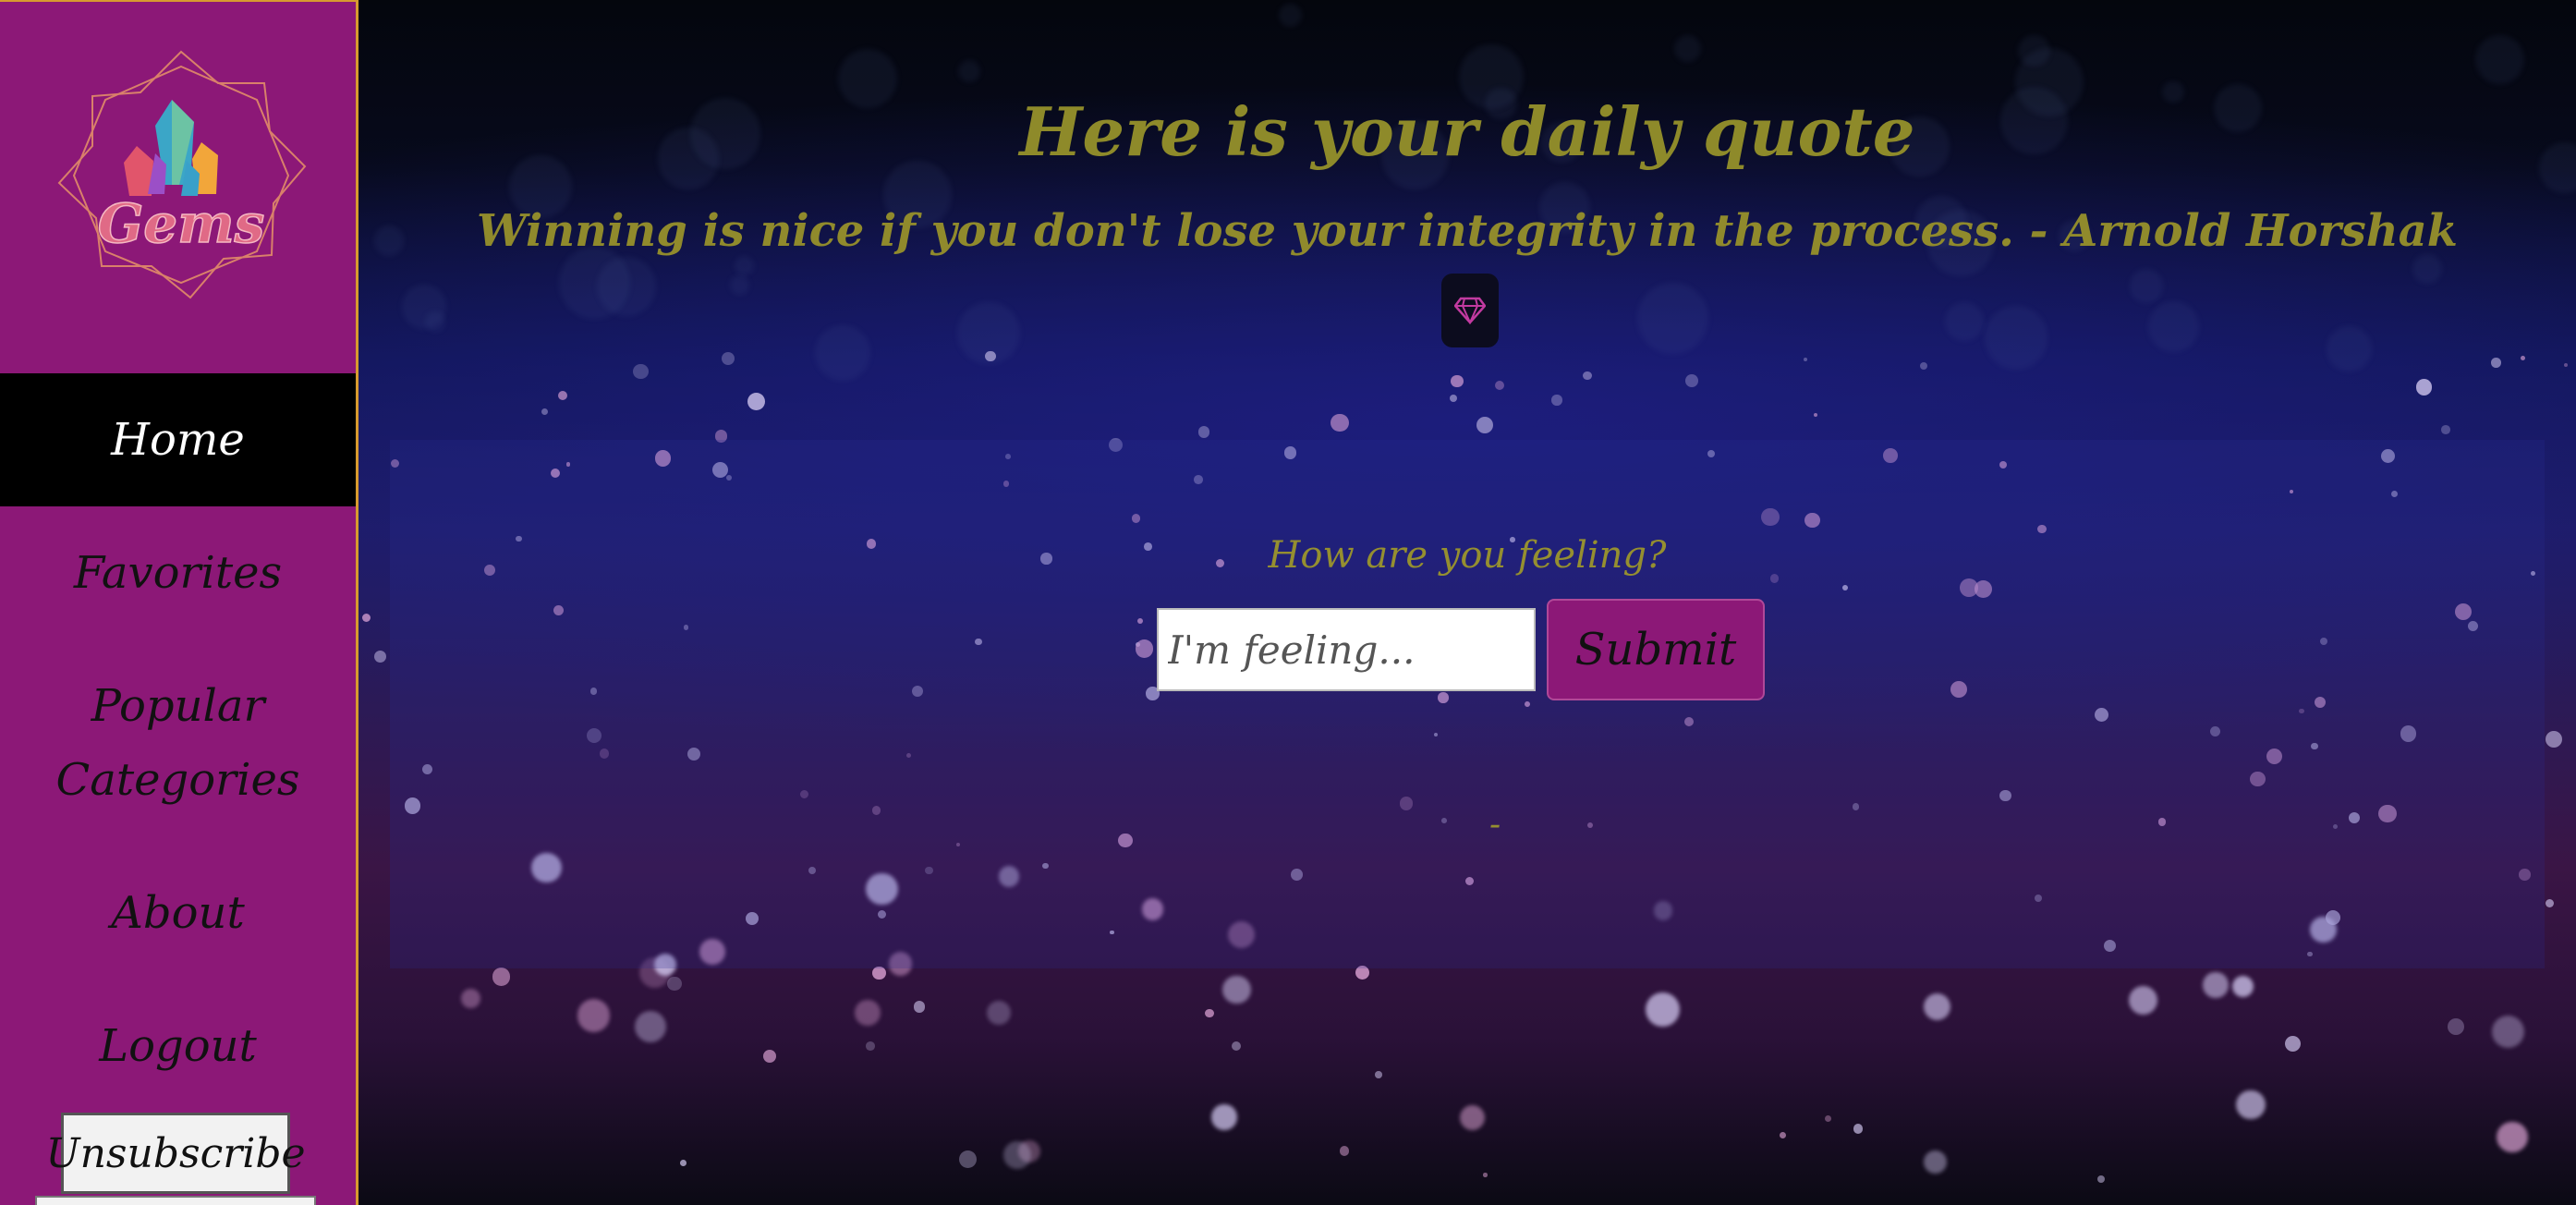 The width and height of the screenshot is (2576, 1205). What do you see at coordinates (1467, 555) in the screenshot?
I see `feeling-label: How are you feeling?` at bounding box center [1467, 555].